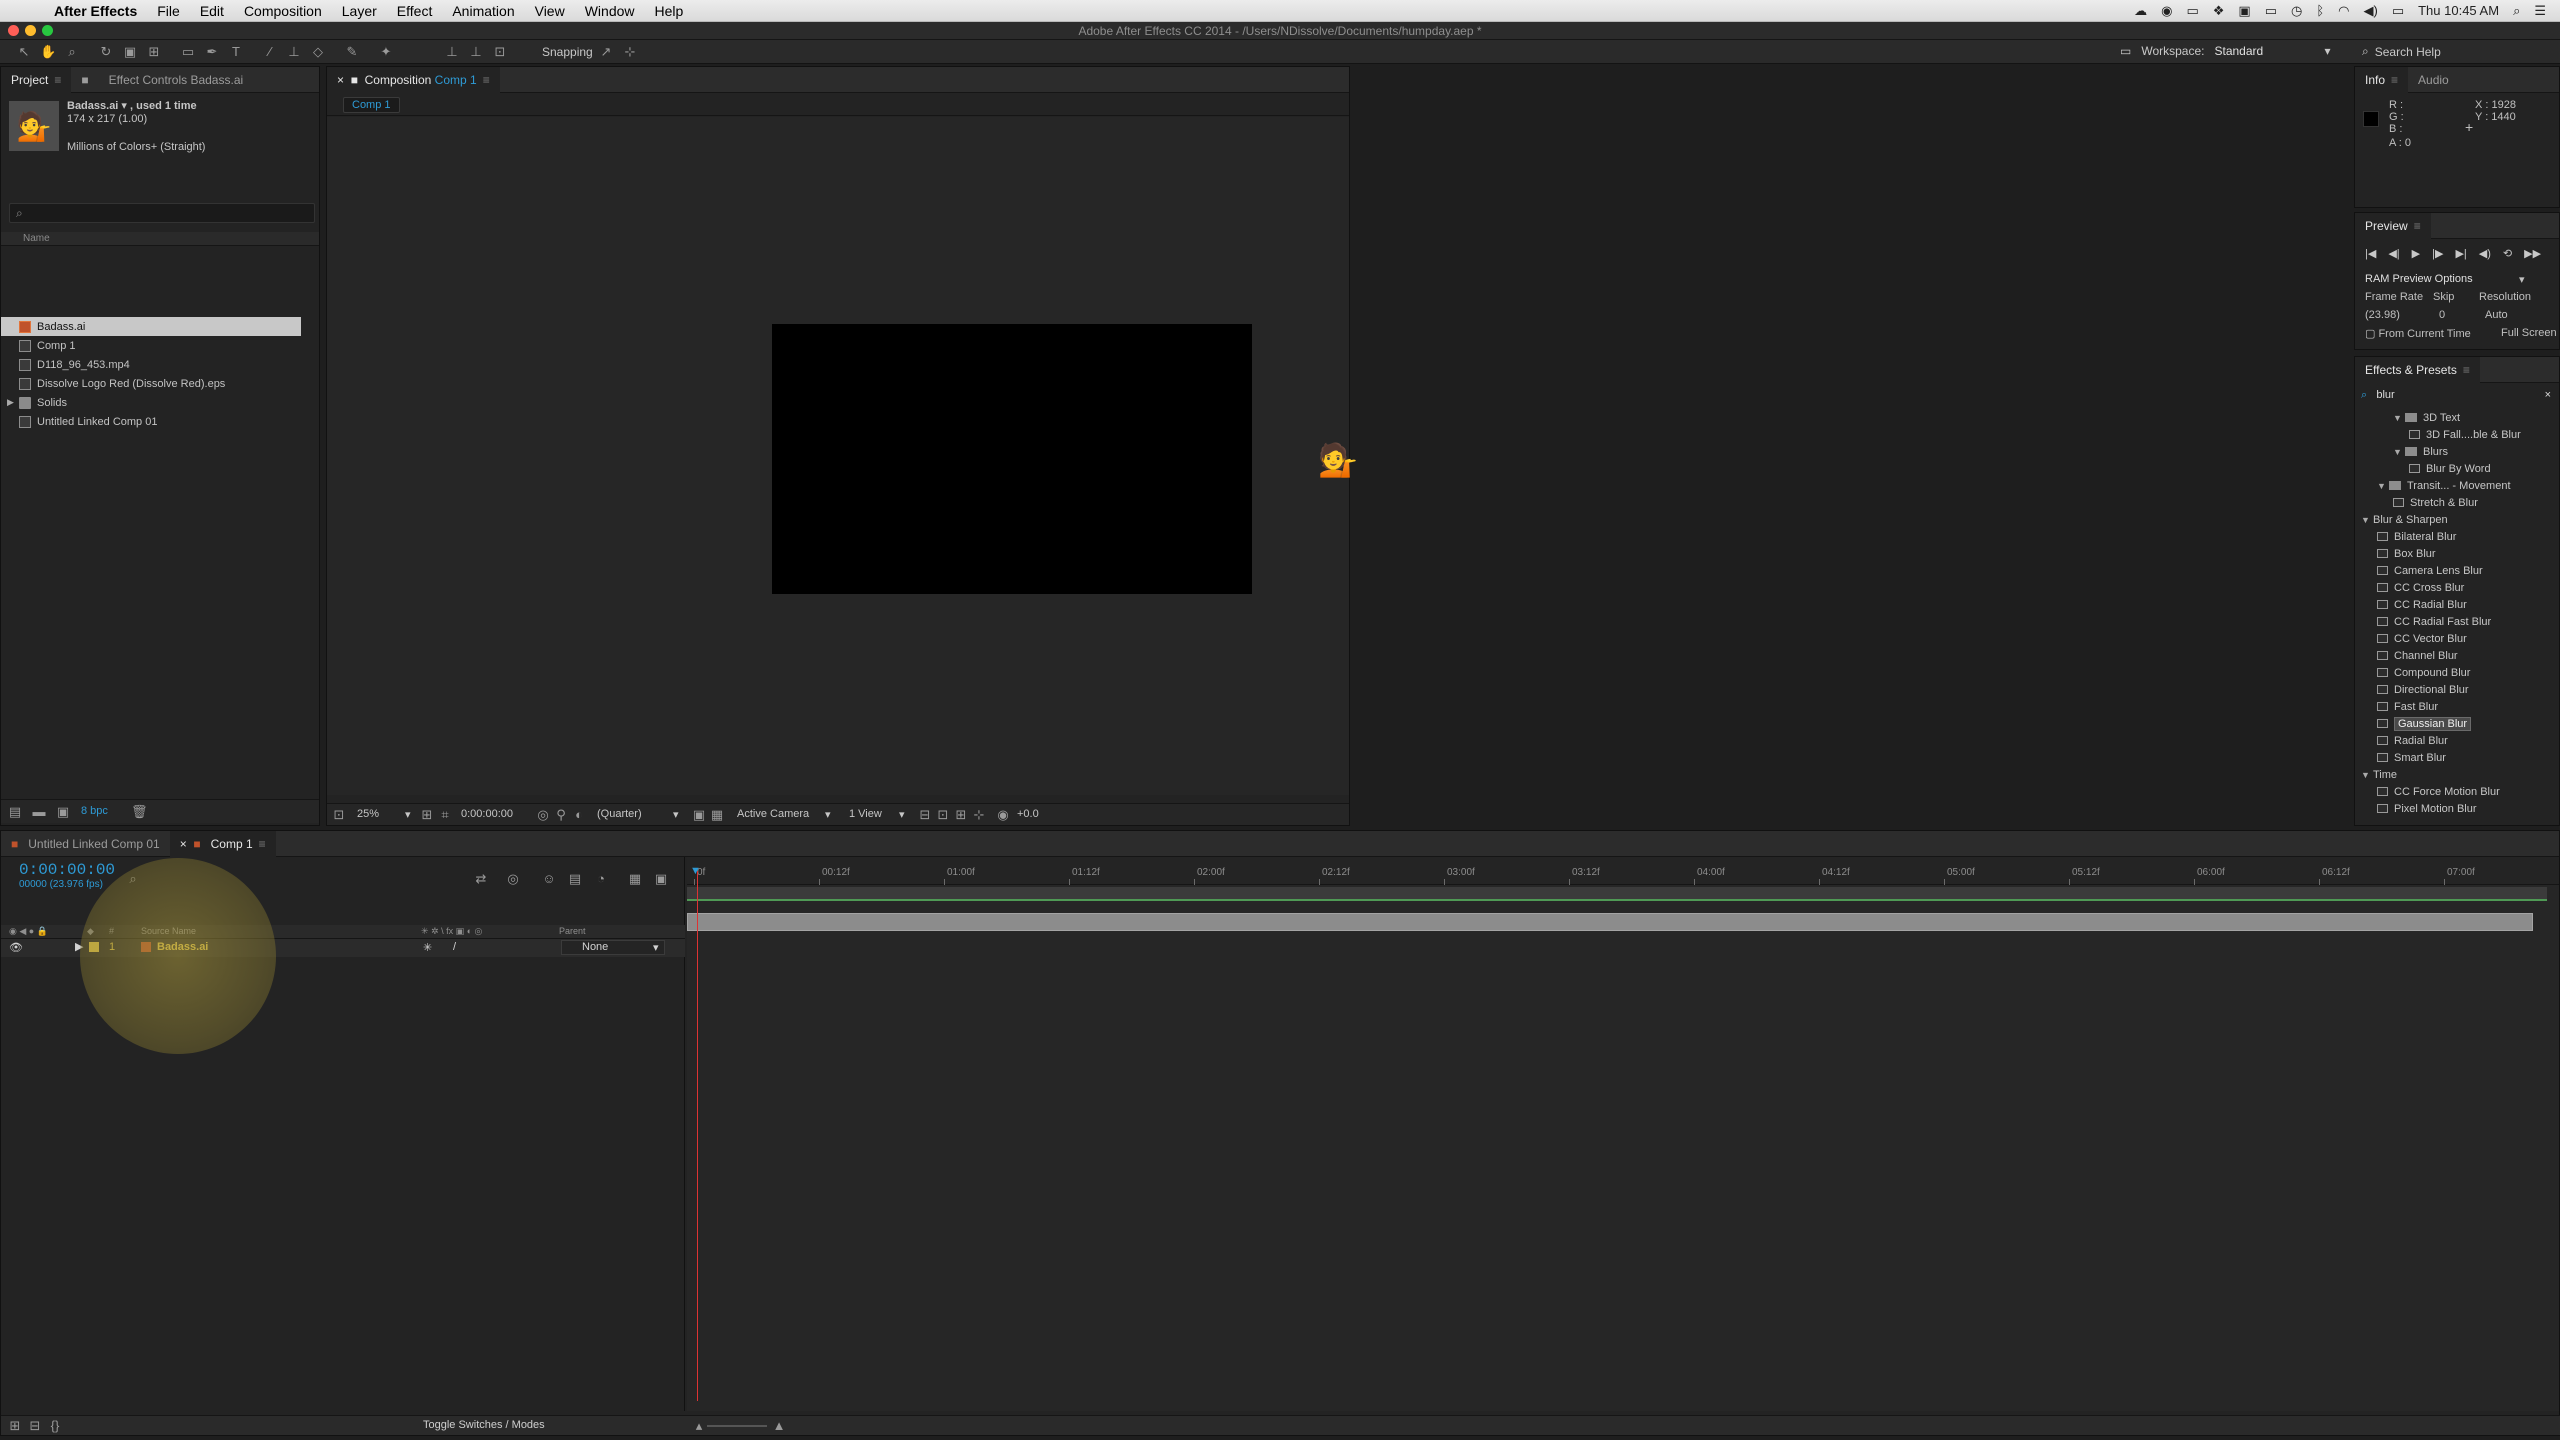 This screenshot has height=1440, width=2560. What do you see at coordinates (2418, 333) in the screenshot?
I see `from-current-time-checkbox: ▢ From Current Time` at bounding box center [2418, 333].